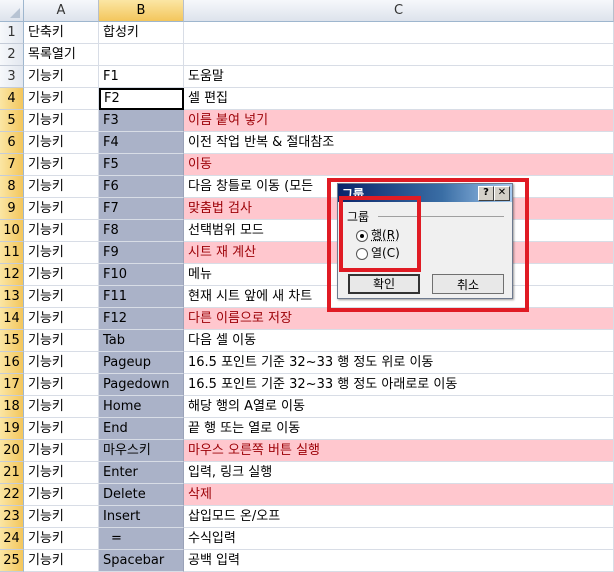 Image resolution: width=614 pixels, height=572 pixels. What do you see at coordinates (141, 429) in the screenshot?
I see `cell-b: End` at bounding box center [141, 429].